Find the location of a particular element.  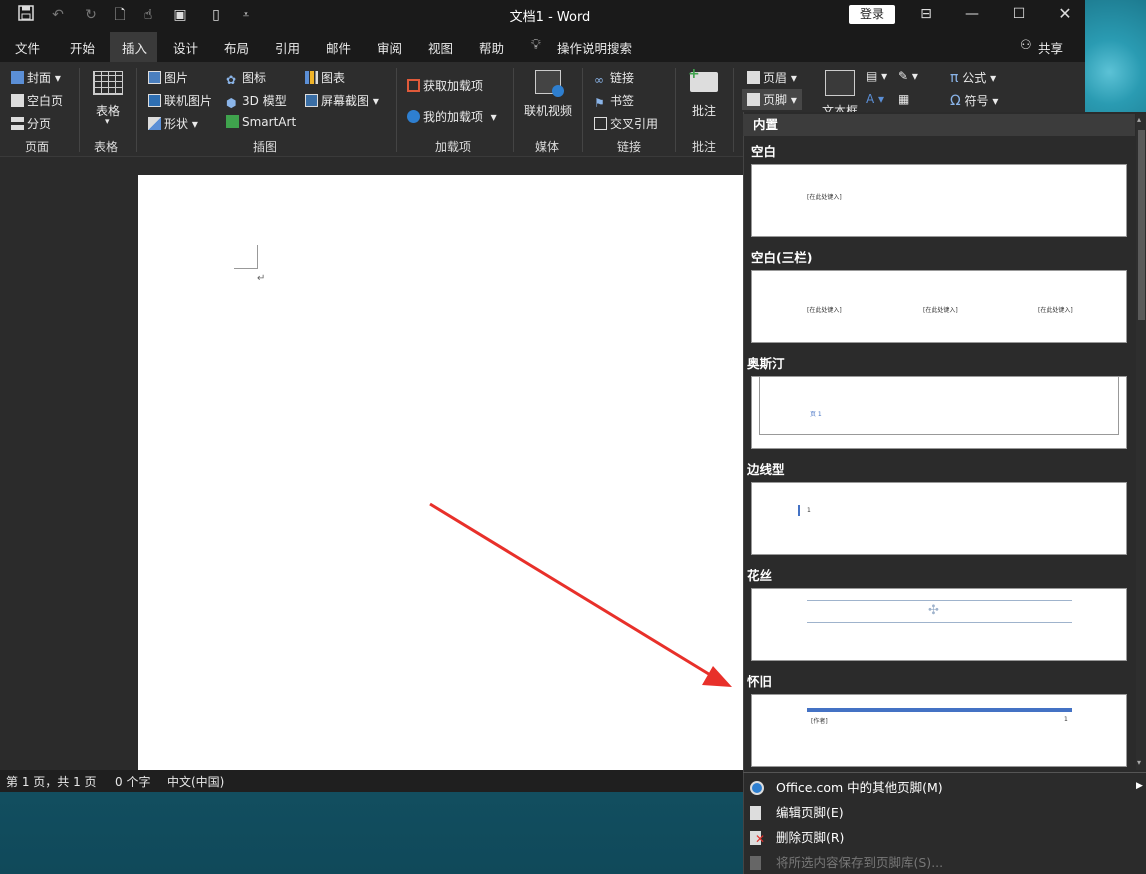

table-icon is located at coordinates (108, 83).